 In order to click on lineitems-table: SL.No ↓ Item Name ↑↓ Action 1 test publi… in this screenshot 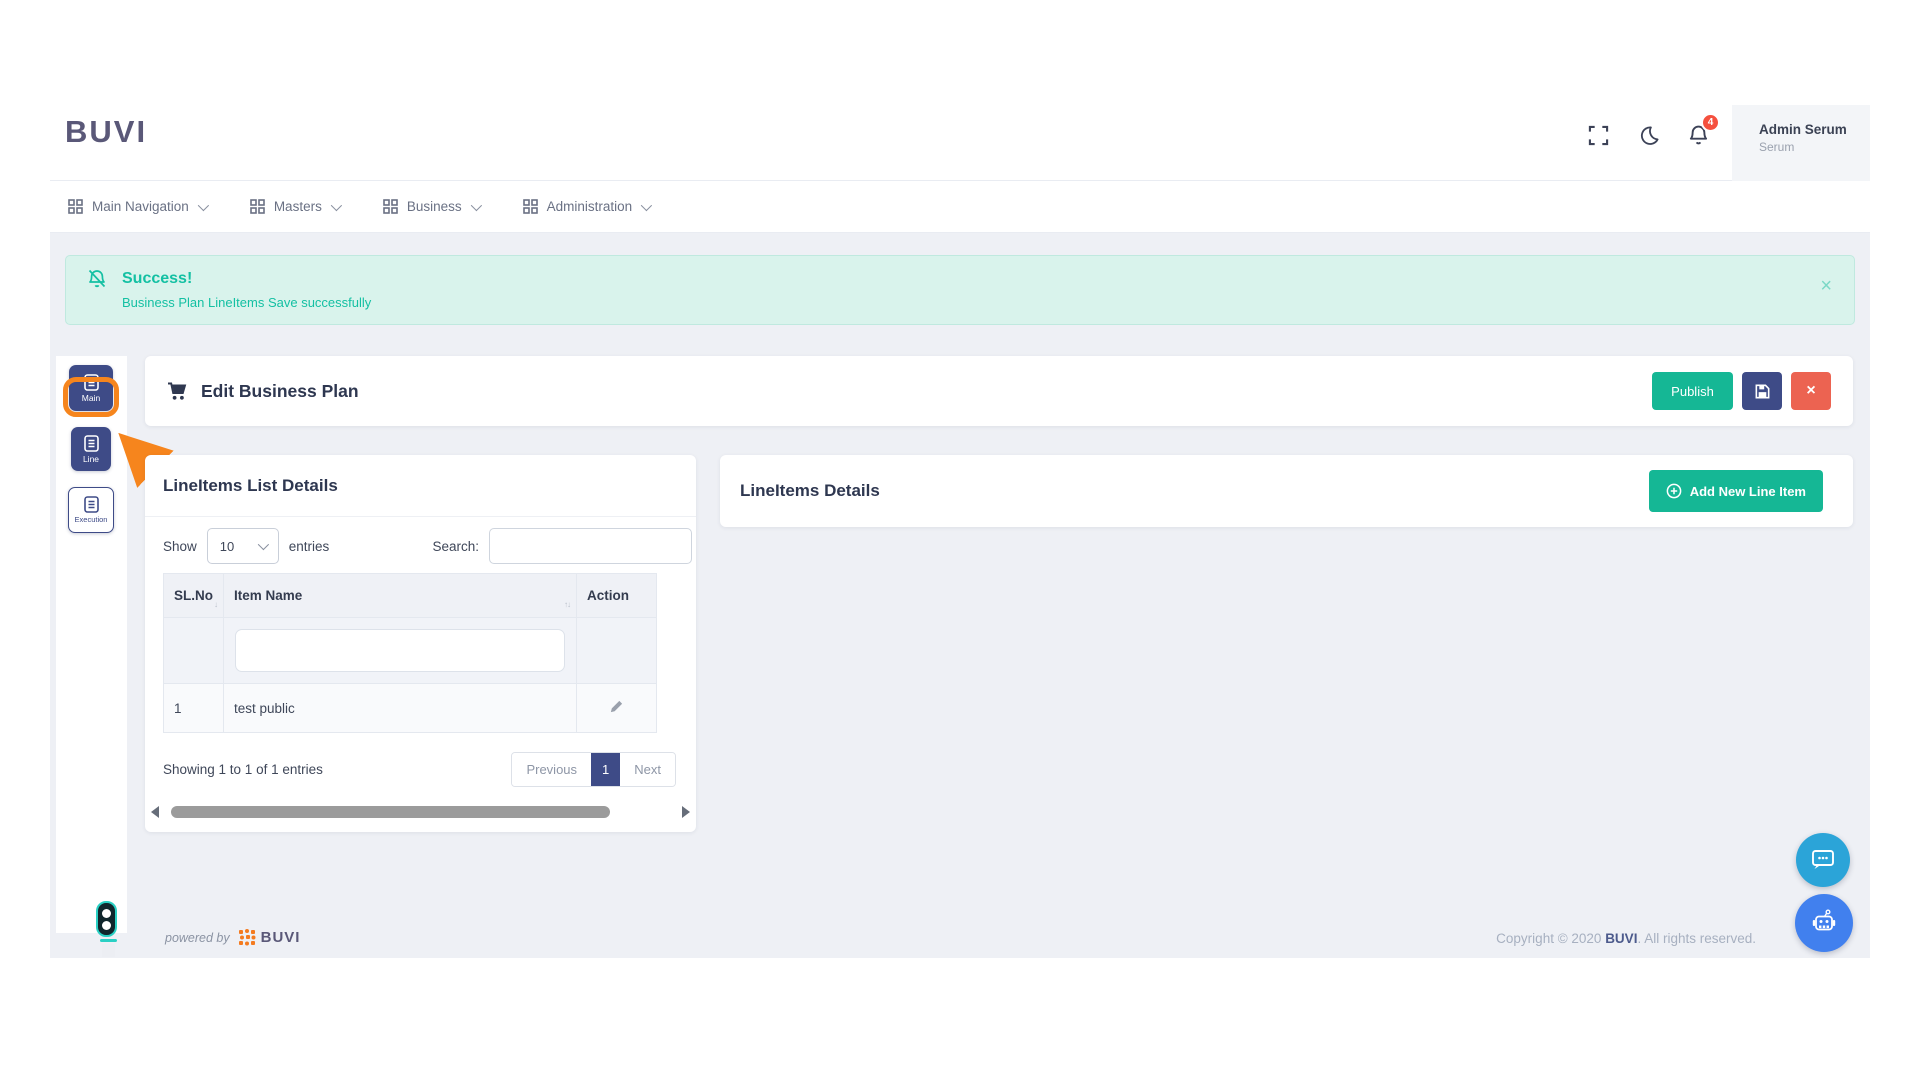, I will do `click(410, 653)`.